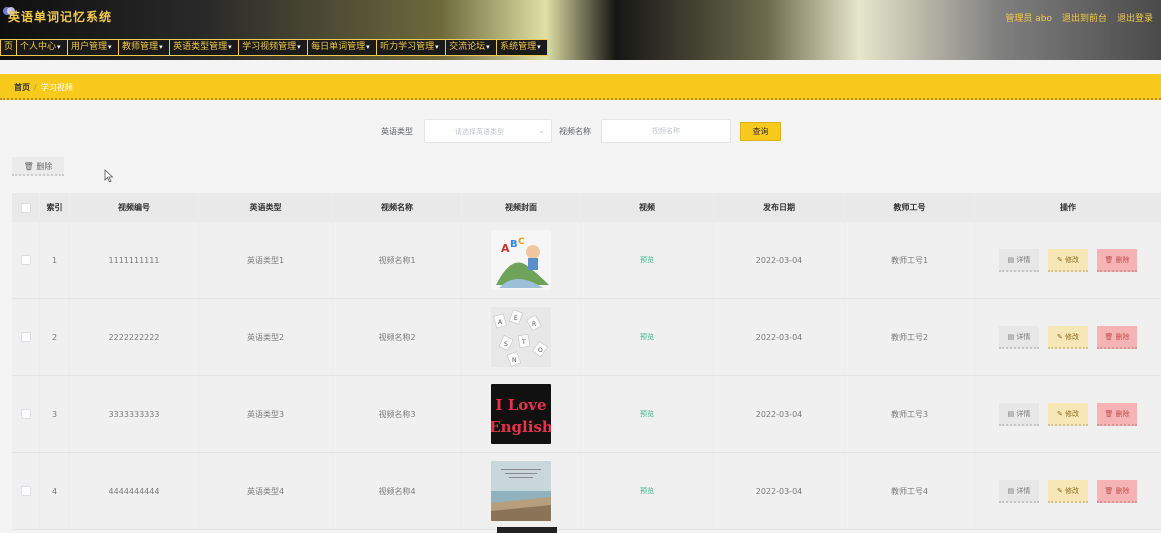 This screenshot has height=533, width=1161. What do you see at coordinates (471, 47) in the screenshot?
I see `nav-item-forum: 交流论坛 ▾` at bounding box center [471, 47].